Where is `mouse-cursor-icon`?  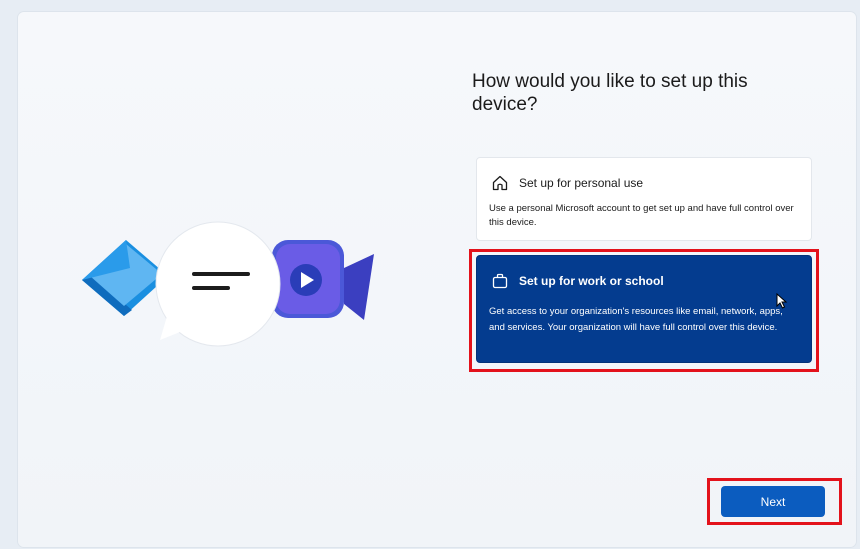
mouse-cursor-icon is located at coordinates (782, 301).